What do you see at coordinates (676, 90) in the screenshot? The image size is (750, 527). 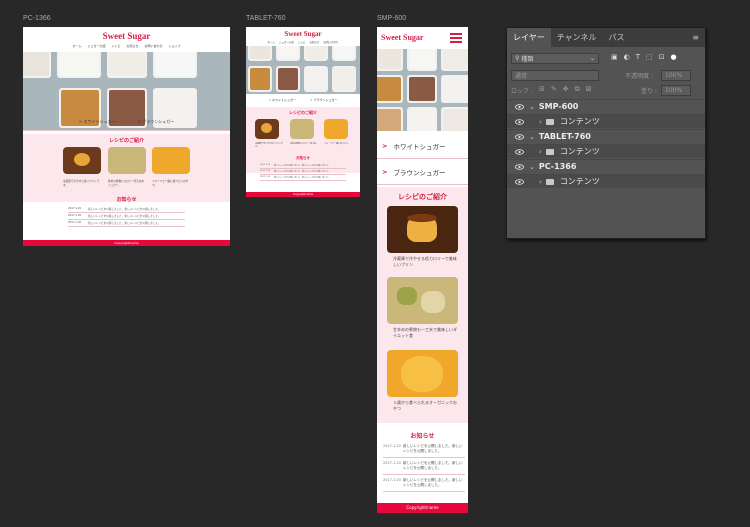 I see `fill-field: 100%` at bounding box center [676, 90].